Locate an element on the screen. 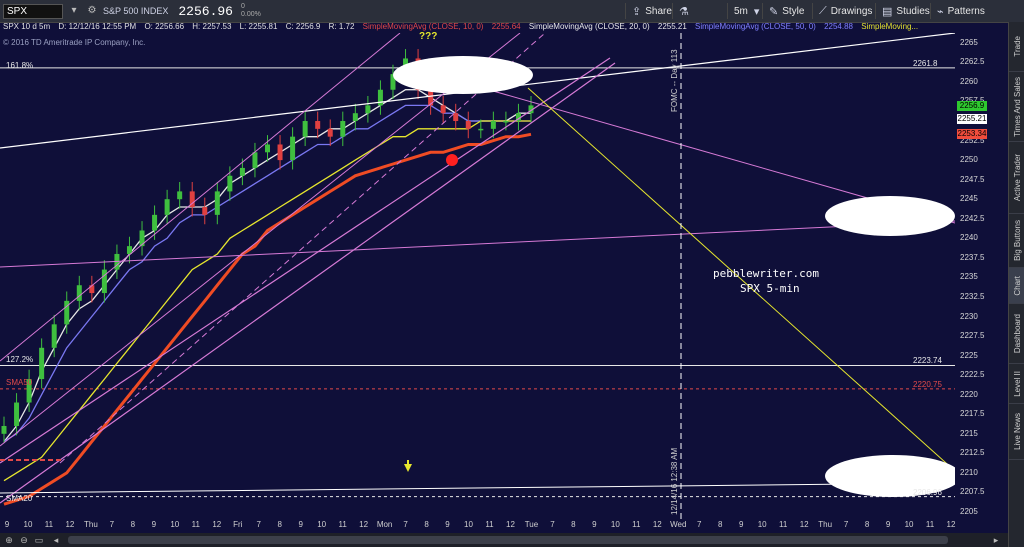 Image resolution: width=1024 pixels, height=547 pixels. sidebar-tab-trade: Trade is located at coordinates (1016, 47).